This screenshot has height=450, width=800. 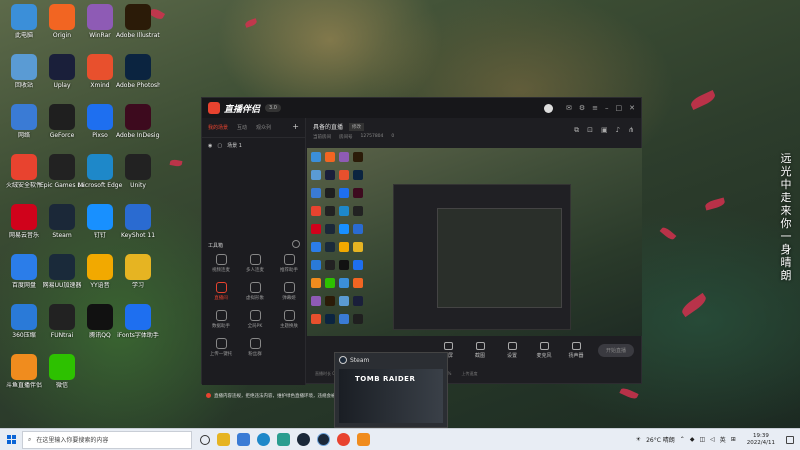 I want to click on weather: 26°C 晴朗, so click(x=660, y=439).